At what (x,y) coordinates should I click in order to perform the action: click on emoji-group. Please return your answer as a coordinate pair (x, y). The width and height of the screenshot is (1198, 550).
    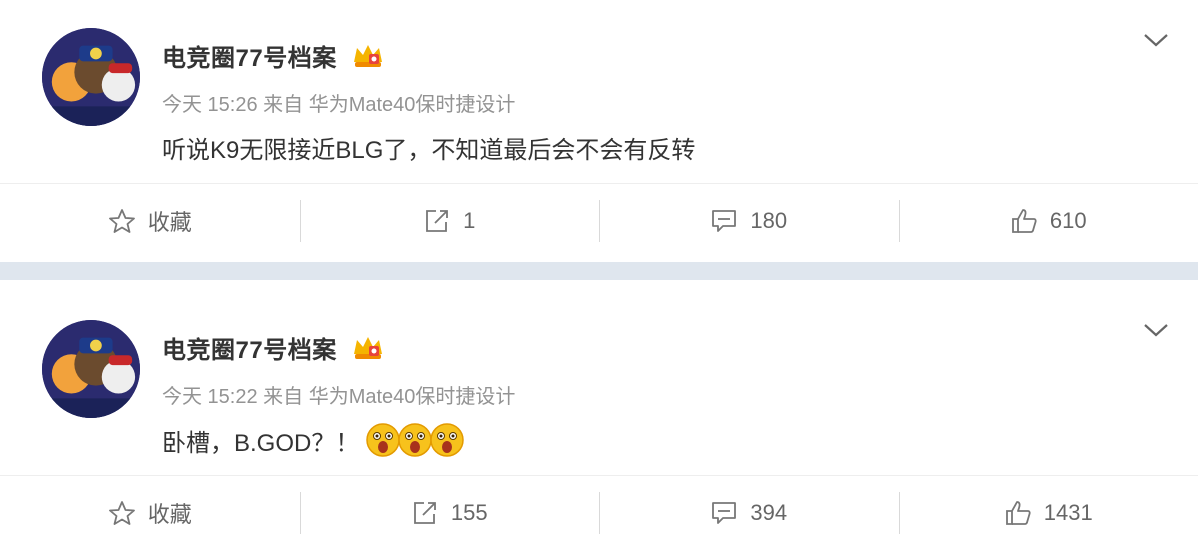
    Looking at the image, I should click on (415, 440).